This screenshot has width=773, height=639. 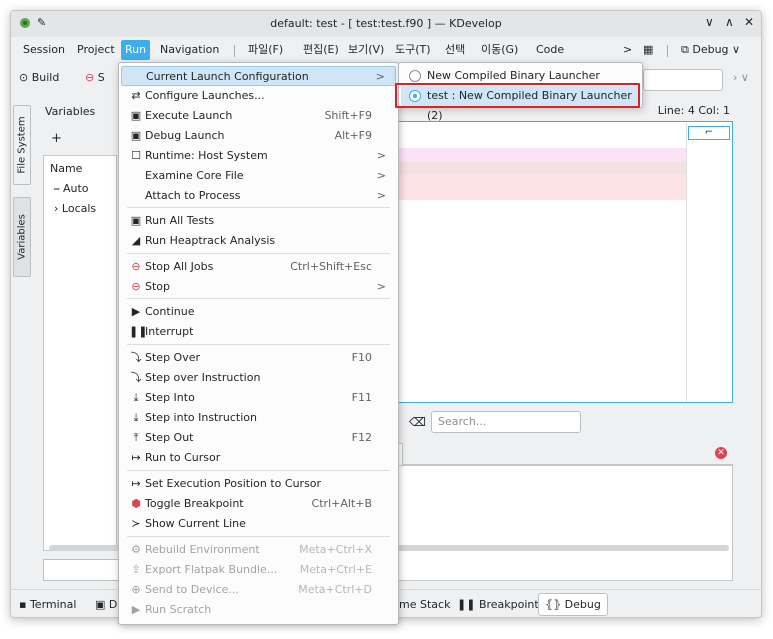 I want to click on menu-item-step-over-instruction: ⤵ Step over Instruction, so click(x=258, y=378).